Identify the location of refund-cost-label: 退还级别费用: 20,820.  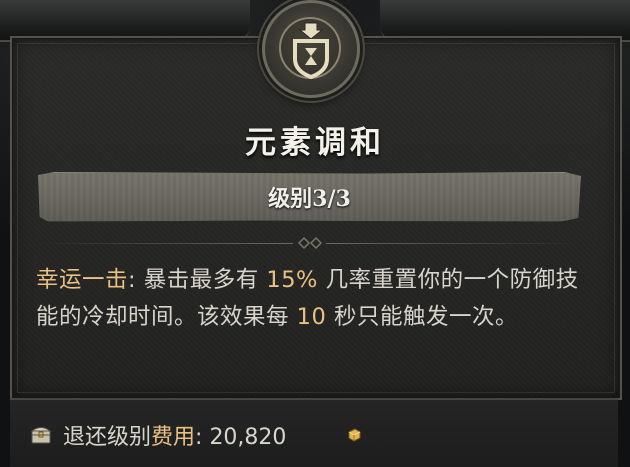
(174, 435).